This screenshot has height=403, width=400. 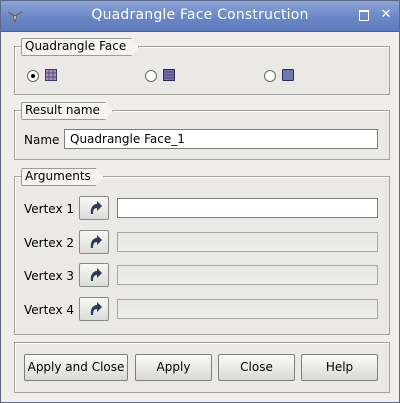 What do you see at coordinates (247, 242) in the screenshot?
I see `vertex-2-input` at bounding box center [247, 242].